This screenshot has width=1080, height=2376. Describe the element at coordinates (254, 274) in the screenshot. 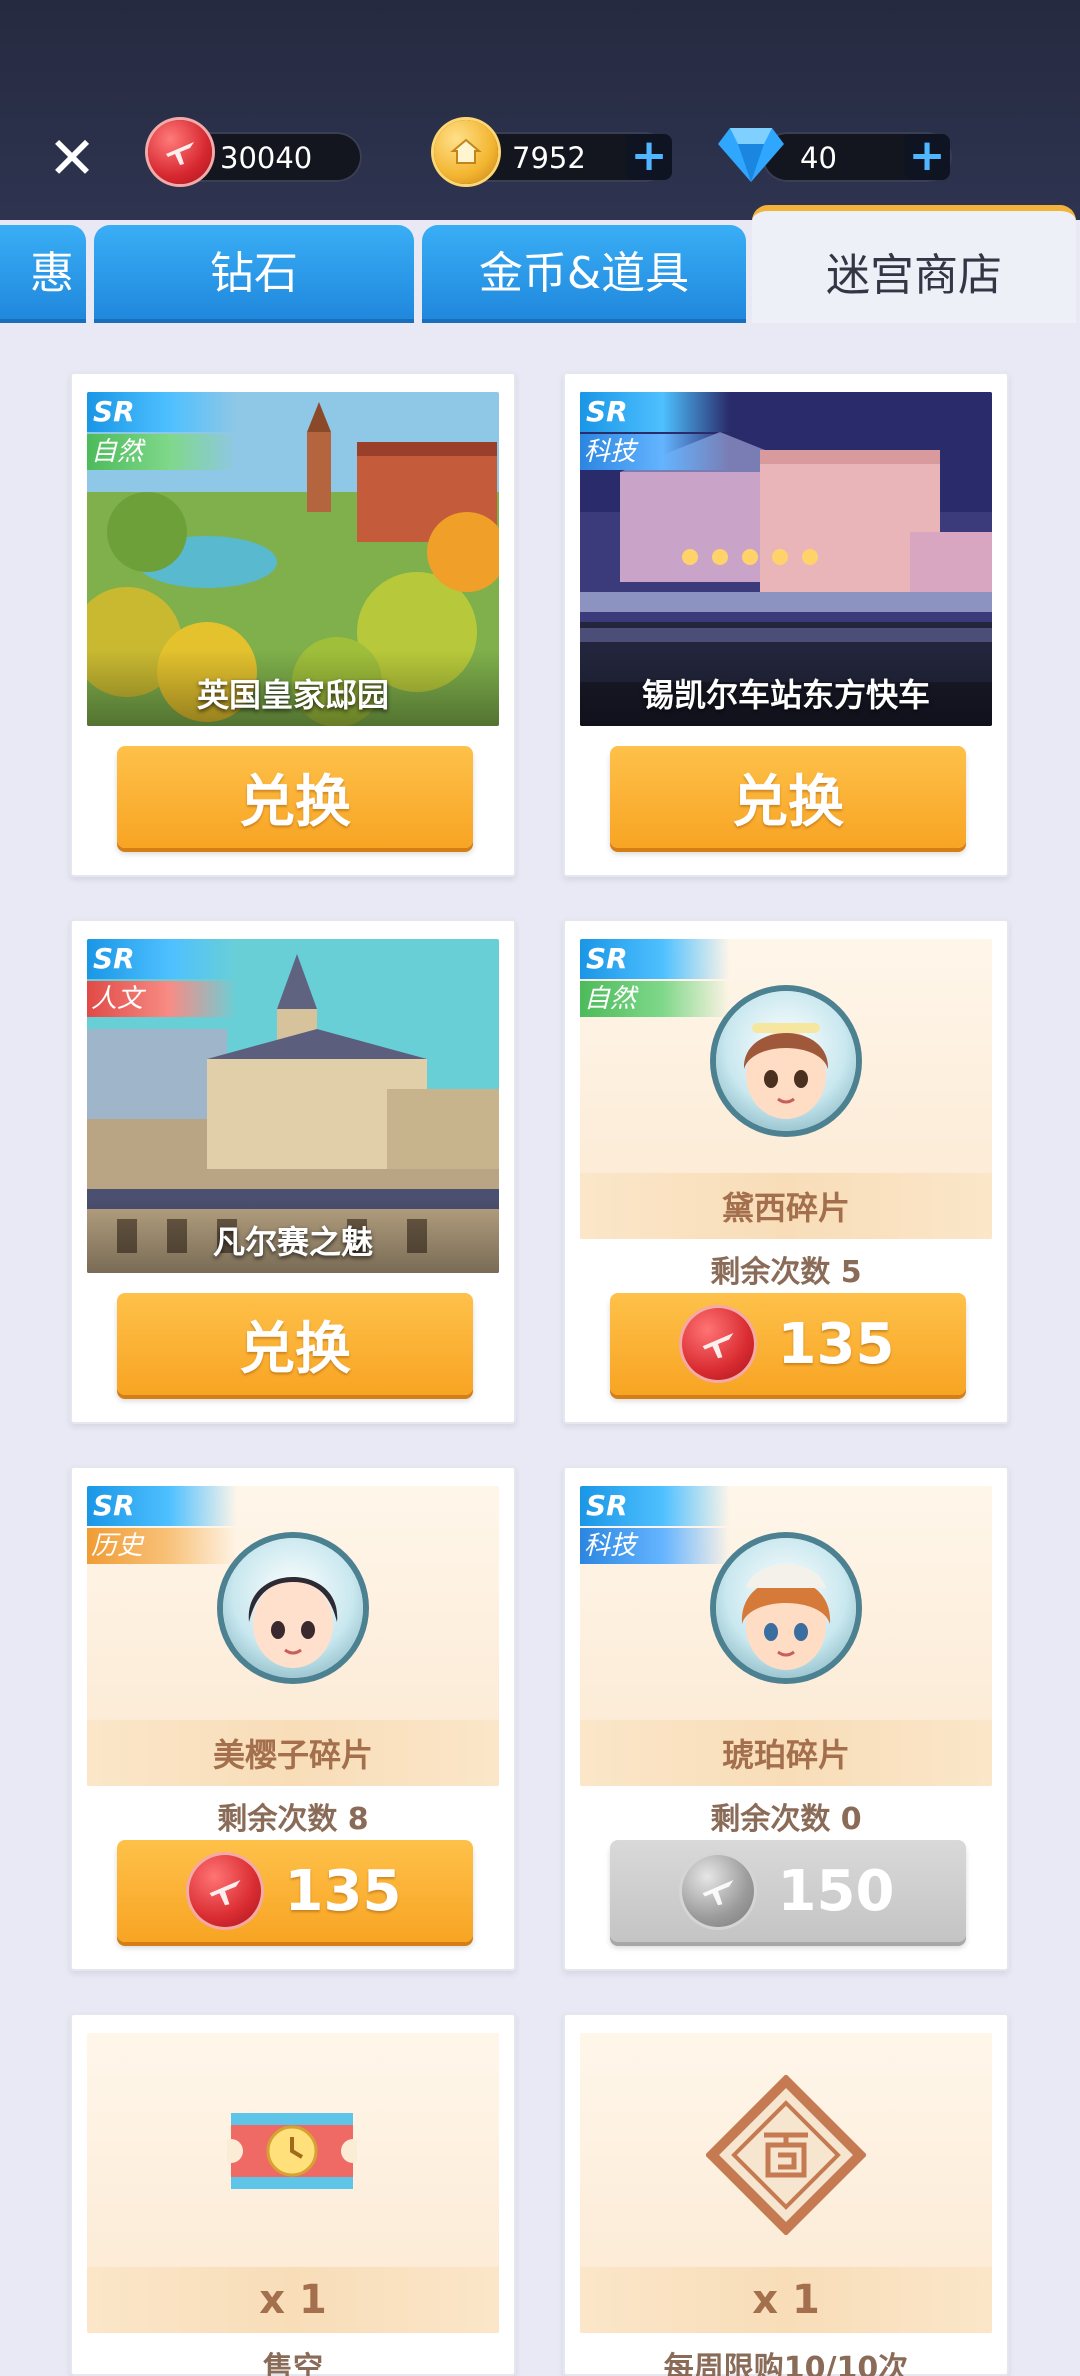

I see `tab-diamonds: 钻石` at that location.